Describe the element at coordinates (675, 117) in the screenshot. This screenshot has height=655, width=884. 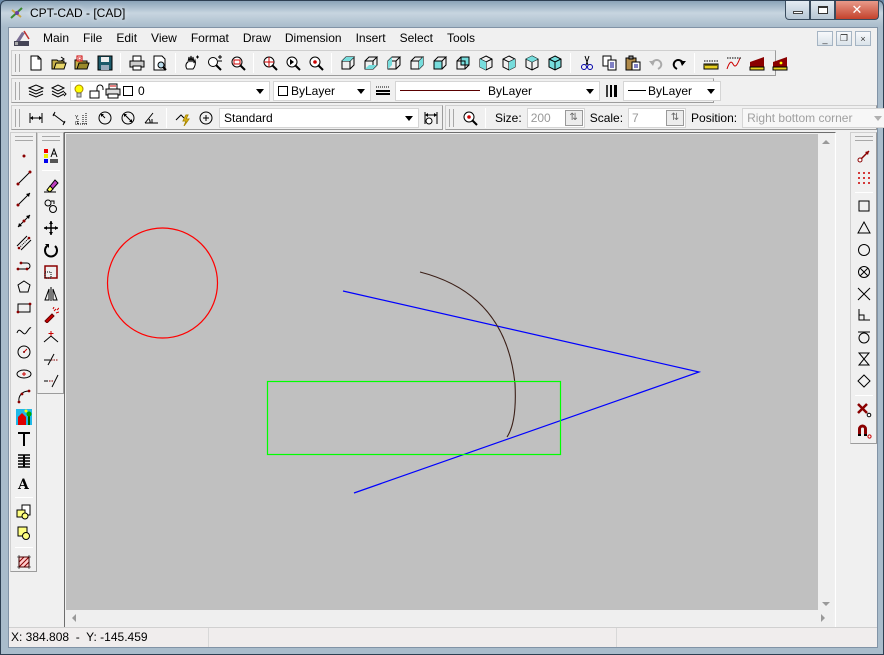
I see `spinner-arrows-icon: ⇅` at that location.